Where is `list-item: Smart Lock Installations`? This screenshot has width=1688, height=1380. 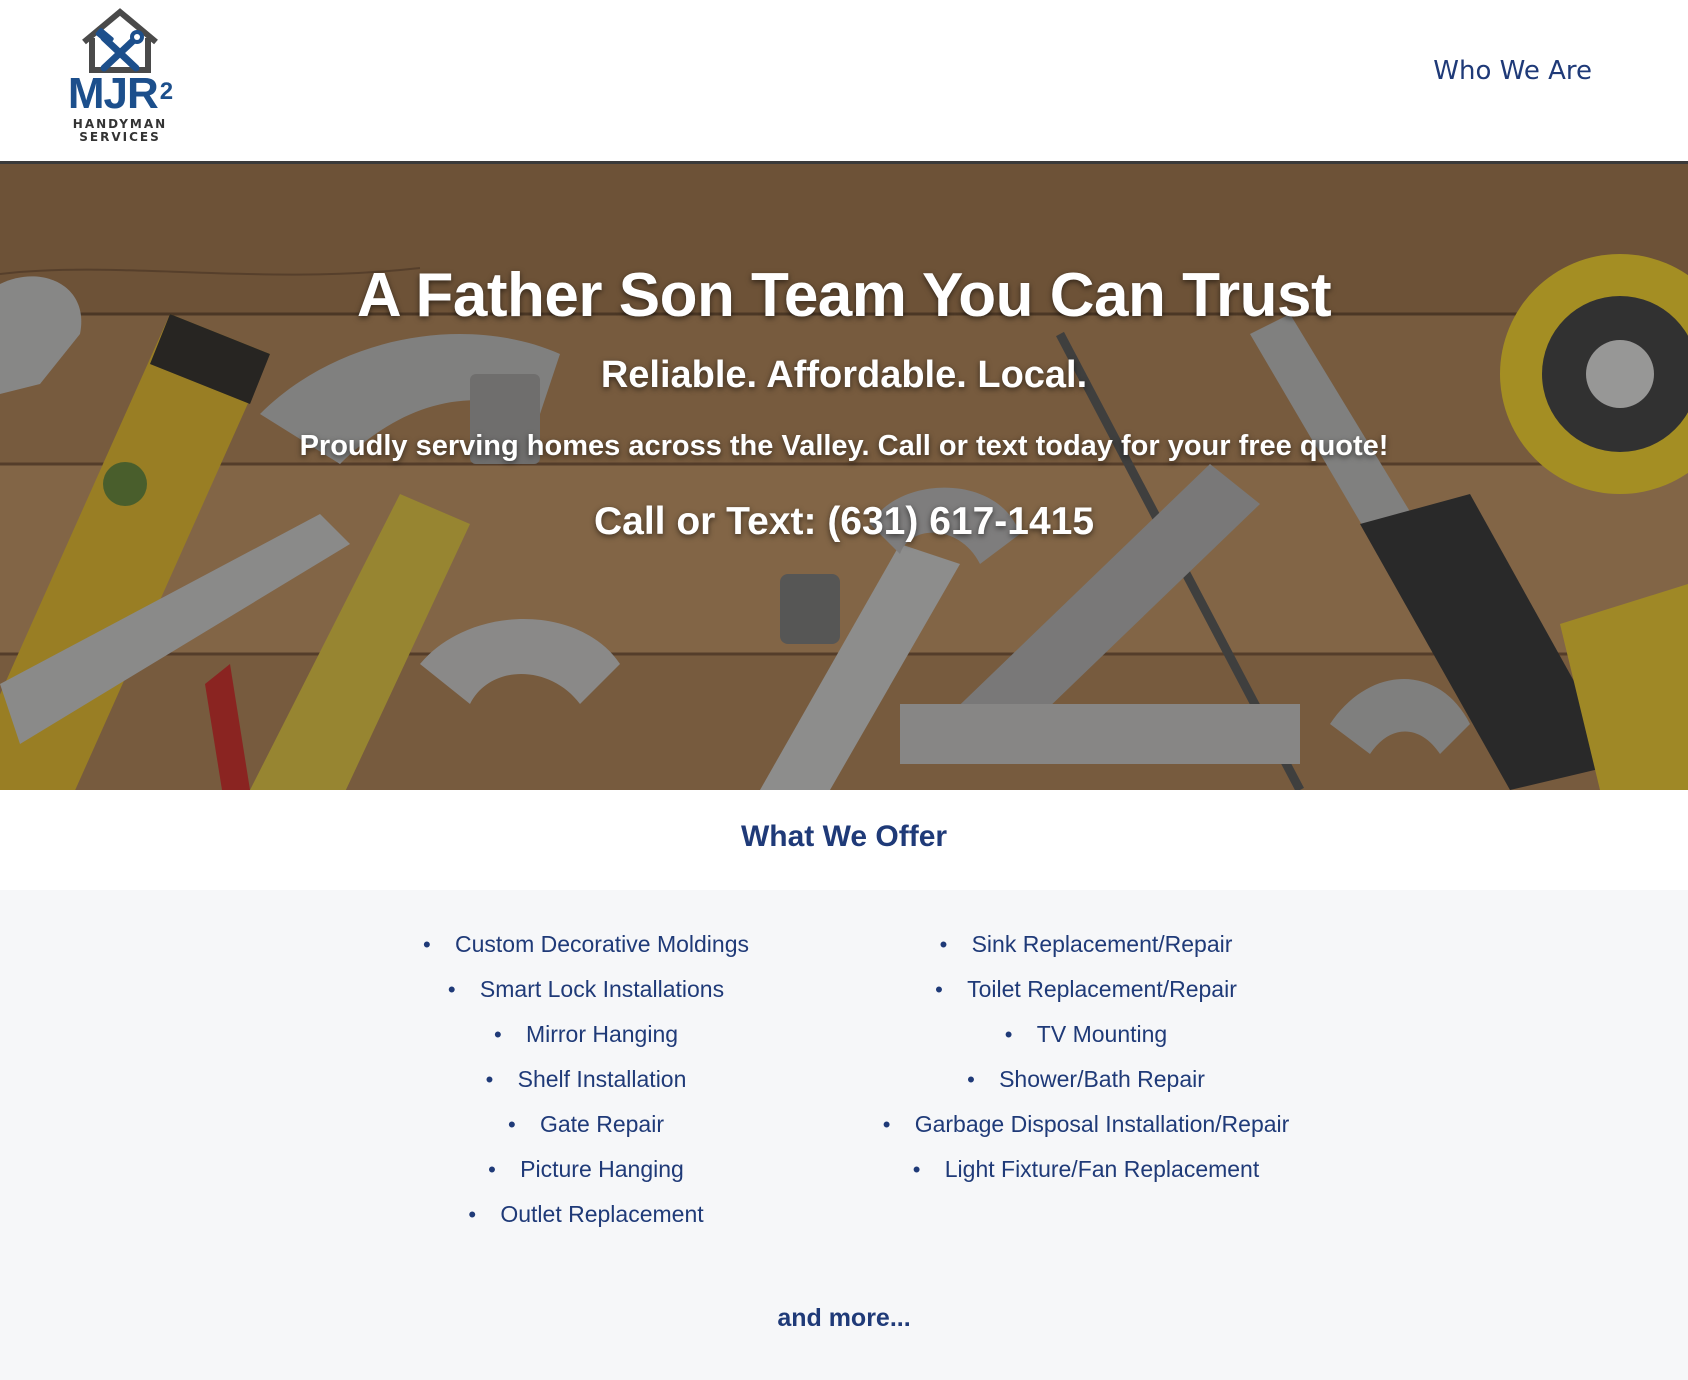 list-item: Smart Lock Installations is located at coordinates (586, 989).